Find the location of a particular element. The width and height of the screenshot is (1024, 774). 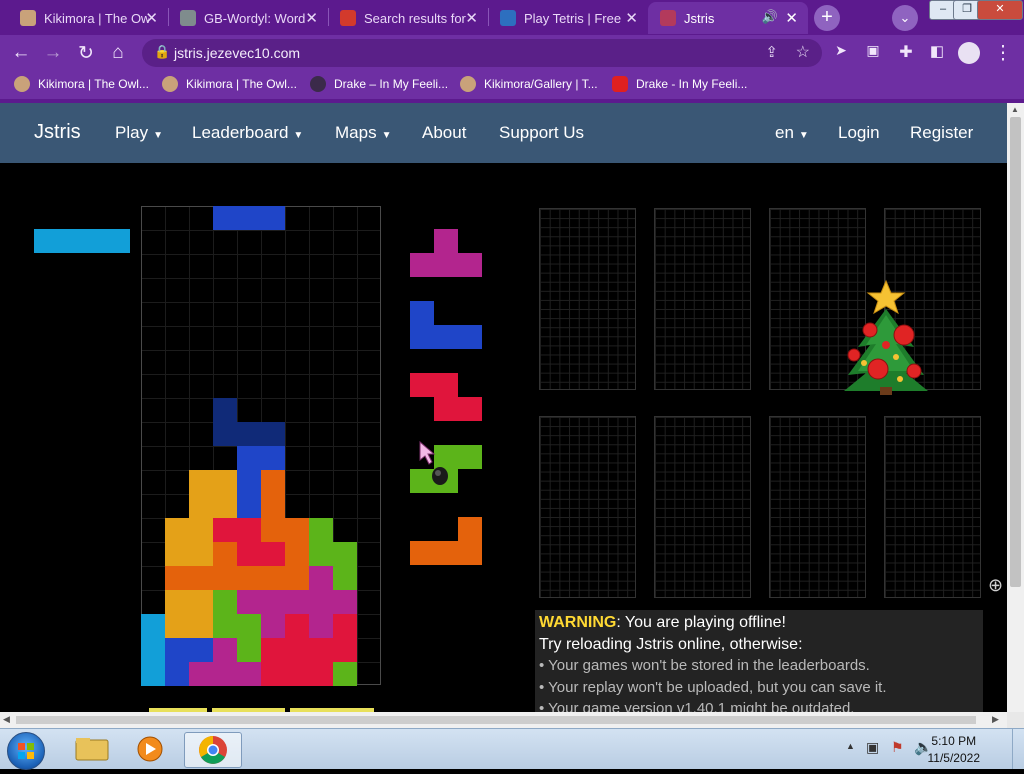

action-center-flag-icon: ⚑ is located at coordinates (897, 747).